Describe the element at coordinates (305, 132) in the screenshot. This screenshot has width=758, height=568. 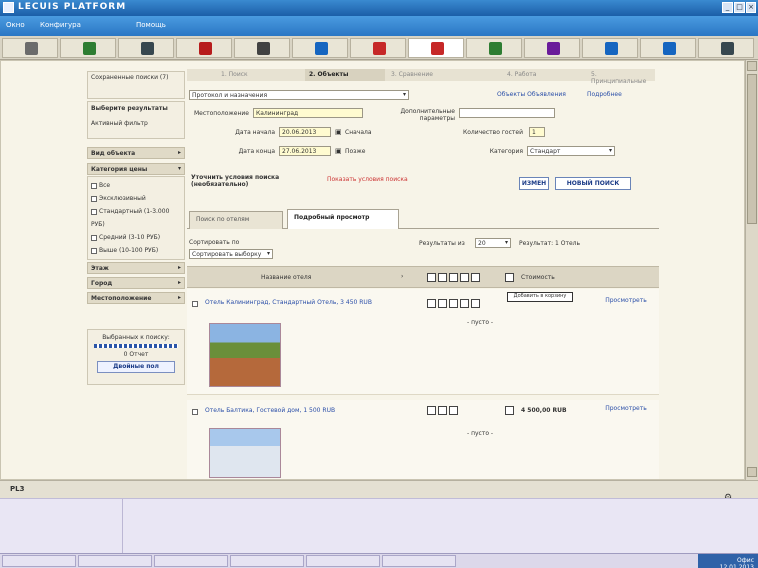
I see `date-from-input: 20.06.2013` at that location.